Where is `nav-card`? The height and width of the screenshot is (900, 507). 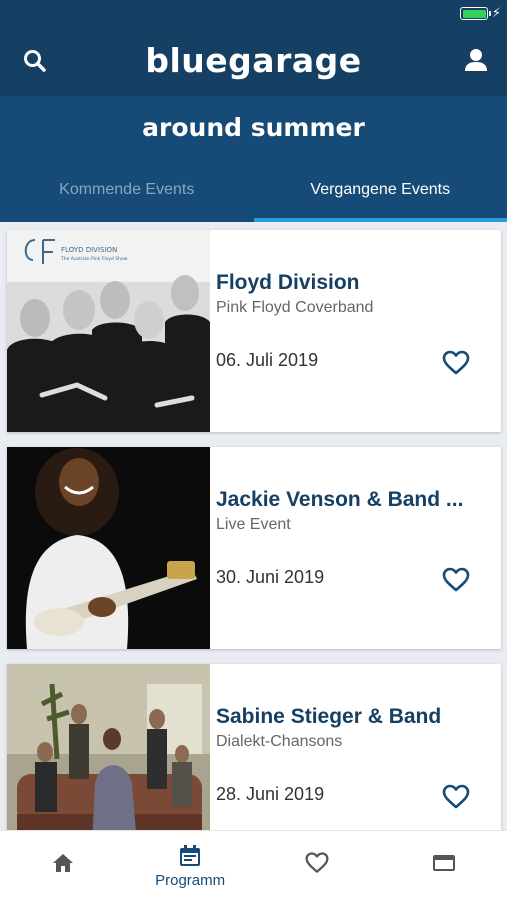 nav-card is located at coordinates (443, 865).